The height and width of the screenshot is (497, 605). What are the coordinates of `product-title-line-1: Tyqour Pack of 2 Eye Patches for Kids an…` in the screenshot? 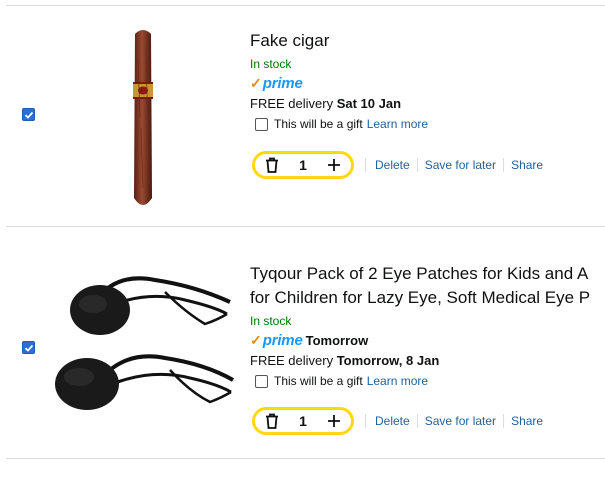 It's located at (419, 273).